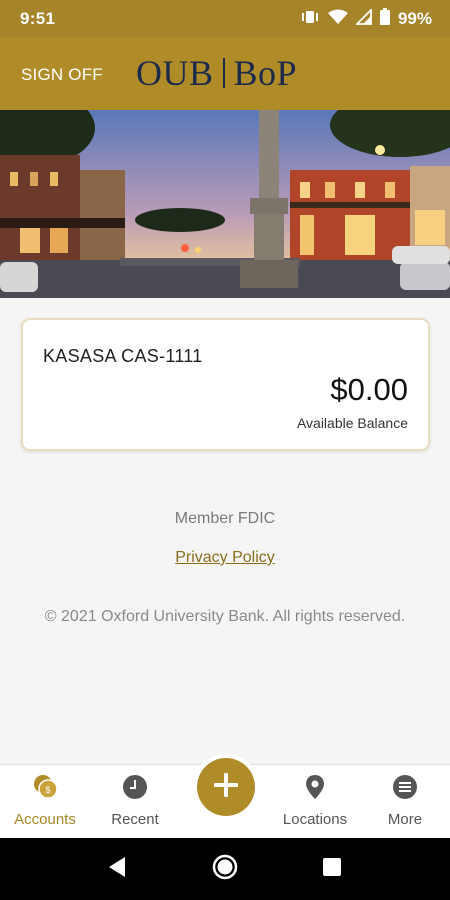  I want to click on wifi-icon, so click(337, 19).